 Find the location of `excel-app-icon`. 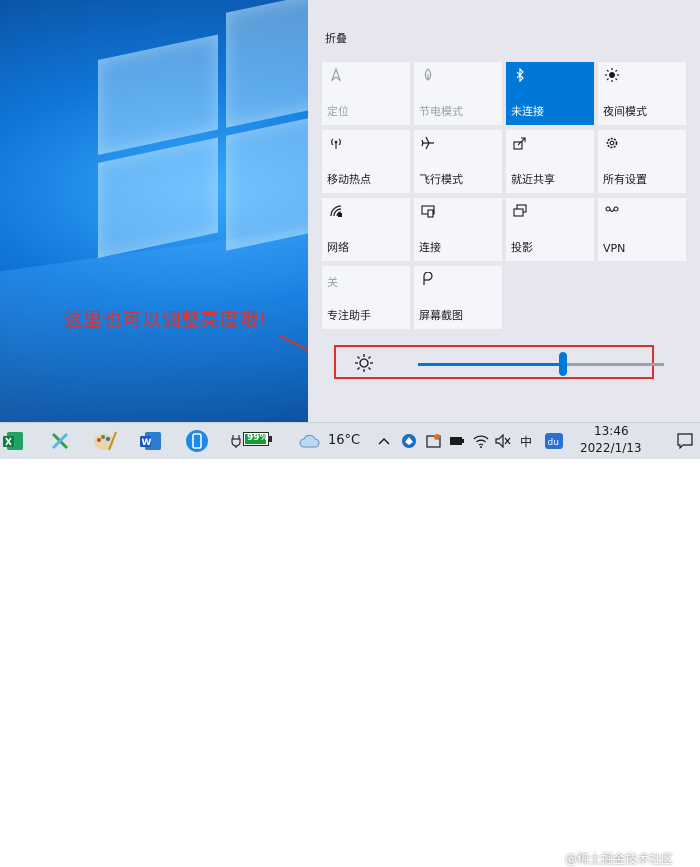

excel-app-icon is located at coordinates (14, 441).